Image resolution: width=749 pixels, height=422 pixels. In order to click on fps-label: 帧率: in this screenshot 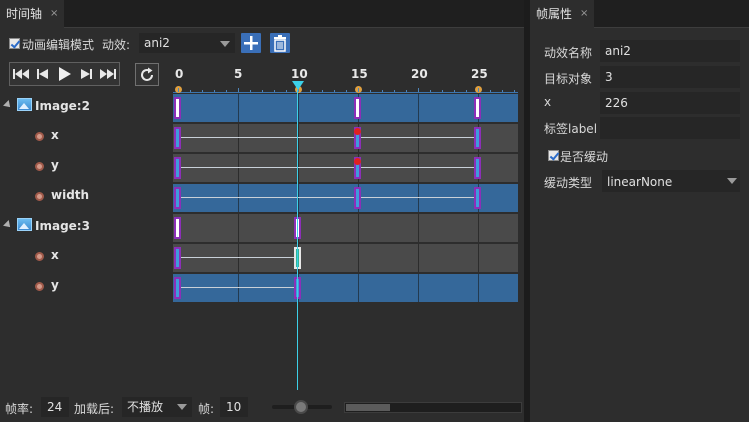, I will do `click(19, 409)`.